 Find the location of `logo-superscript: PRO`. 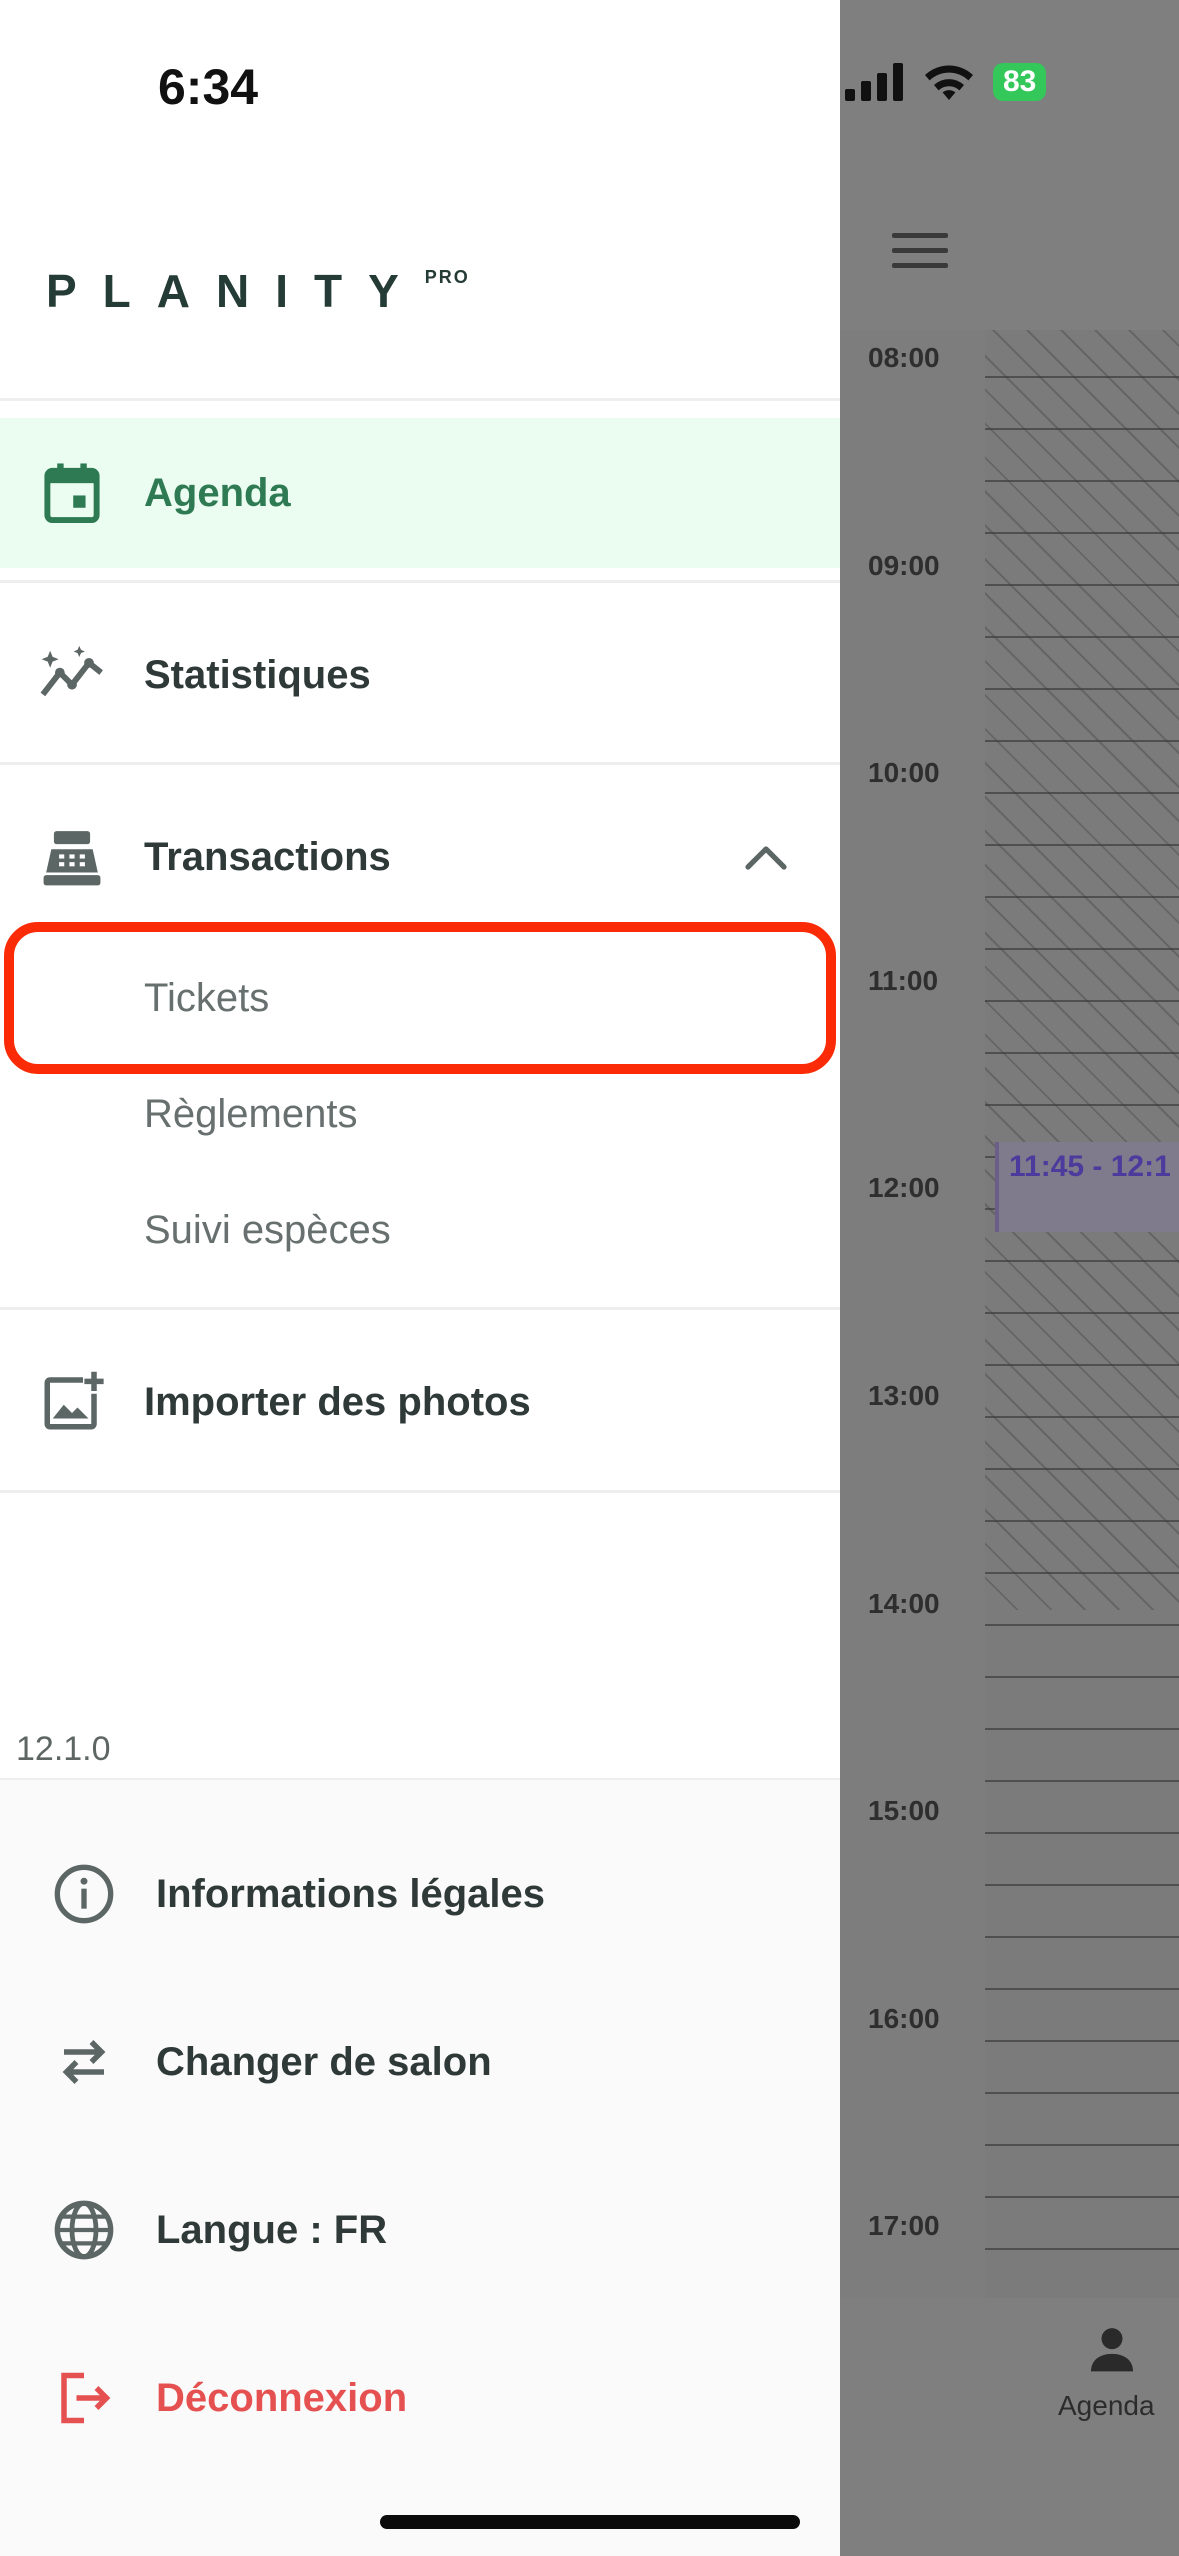

logo-superscript: PRO is located at coordinates (447, 276).